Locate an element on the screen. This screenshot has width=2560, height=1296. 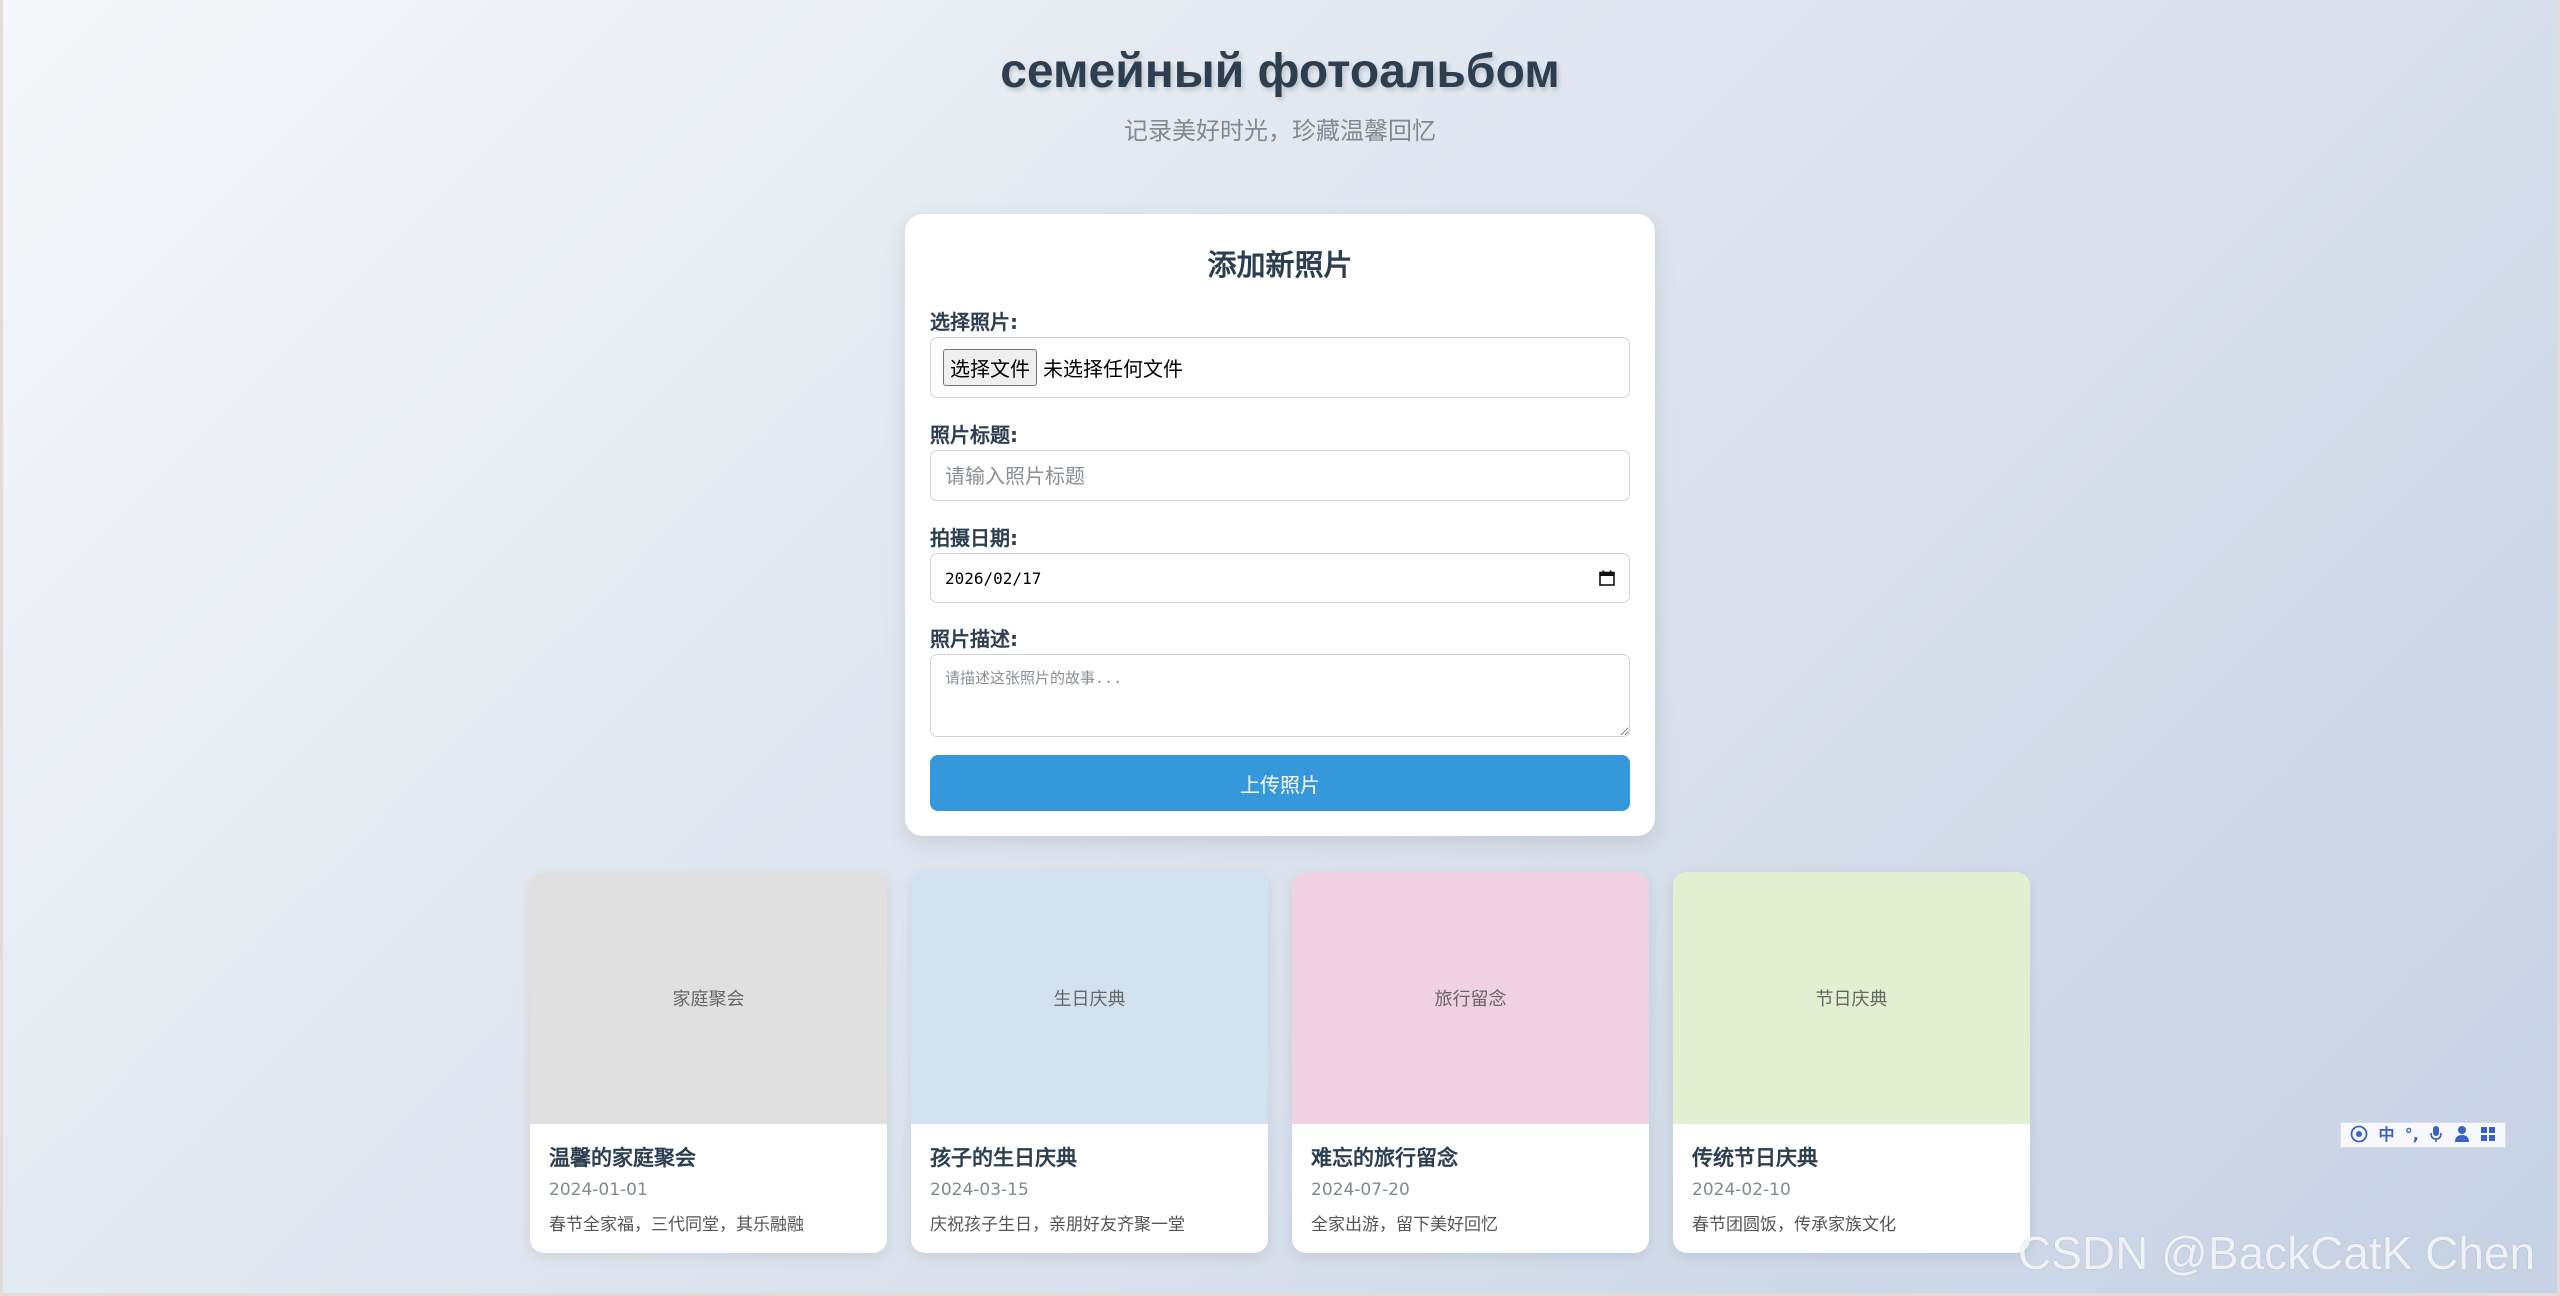
date-input: 2026/02/17 is located at coordinates (1280, 578).